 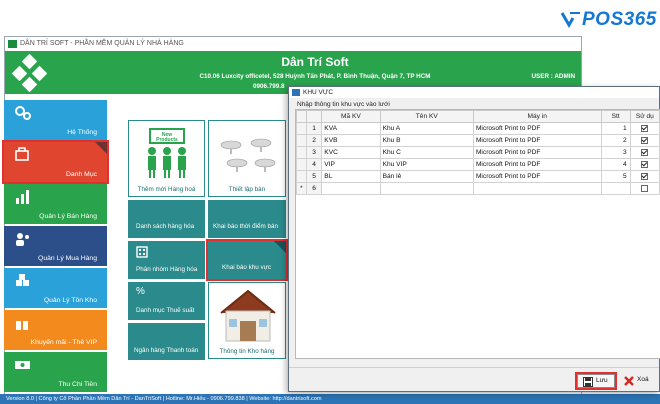 What do you see at coordinates (22, 280) in the screenshot?
I see `boxes-icon` at bounding box center [22, 280].